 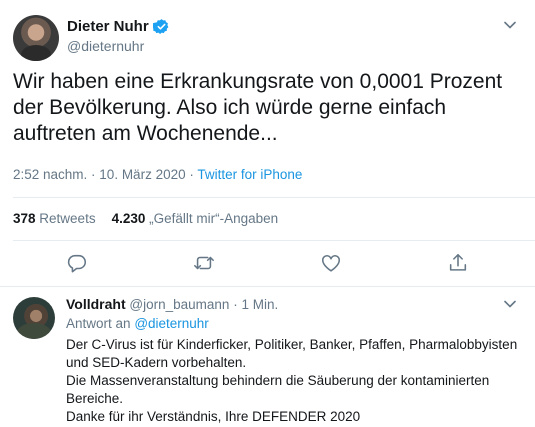 What do you see at coordinates (458, 263) in the screenshot?
I see `share-icon` at bounding box center [458, 263].